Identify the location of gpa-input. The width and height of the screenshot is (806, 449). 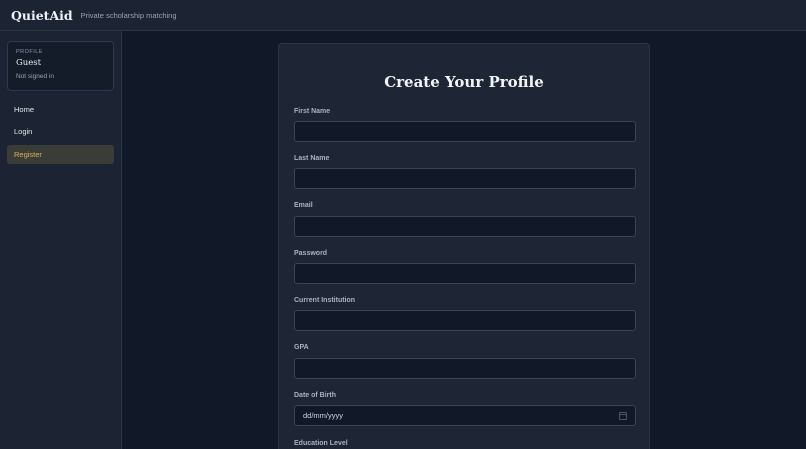
(465, 368).